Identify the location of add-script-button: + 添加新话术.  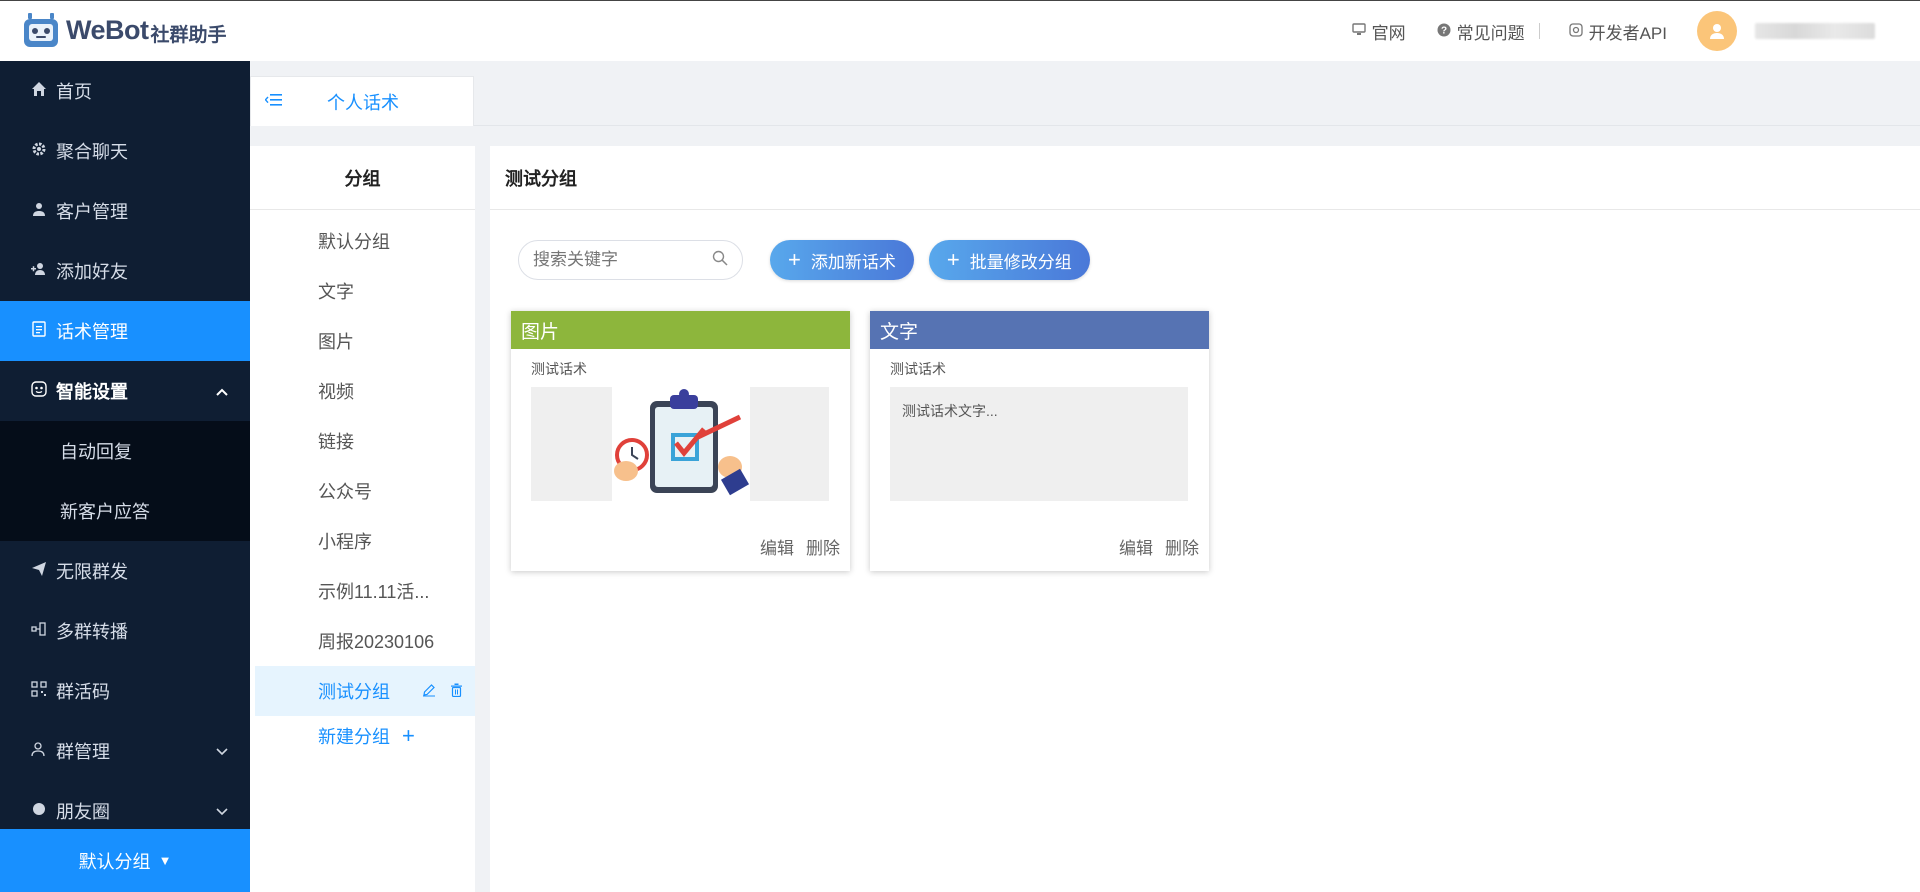
(842, 260).